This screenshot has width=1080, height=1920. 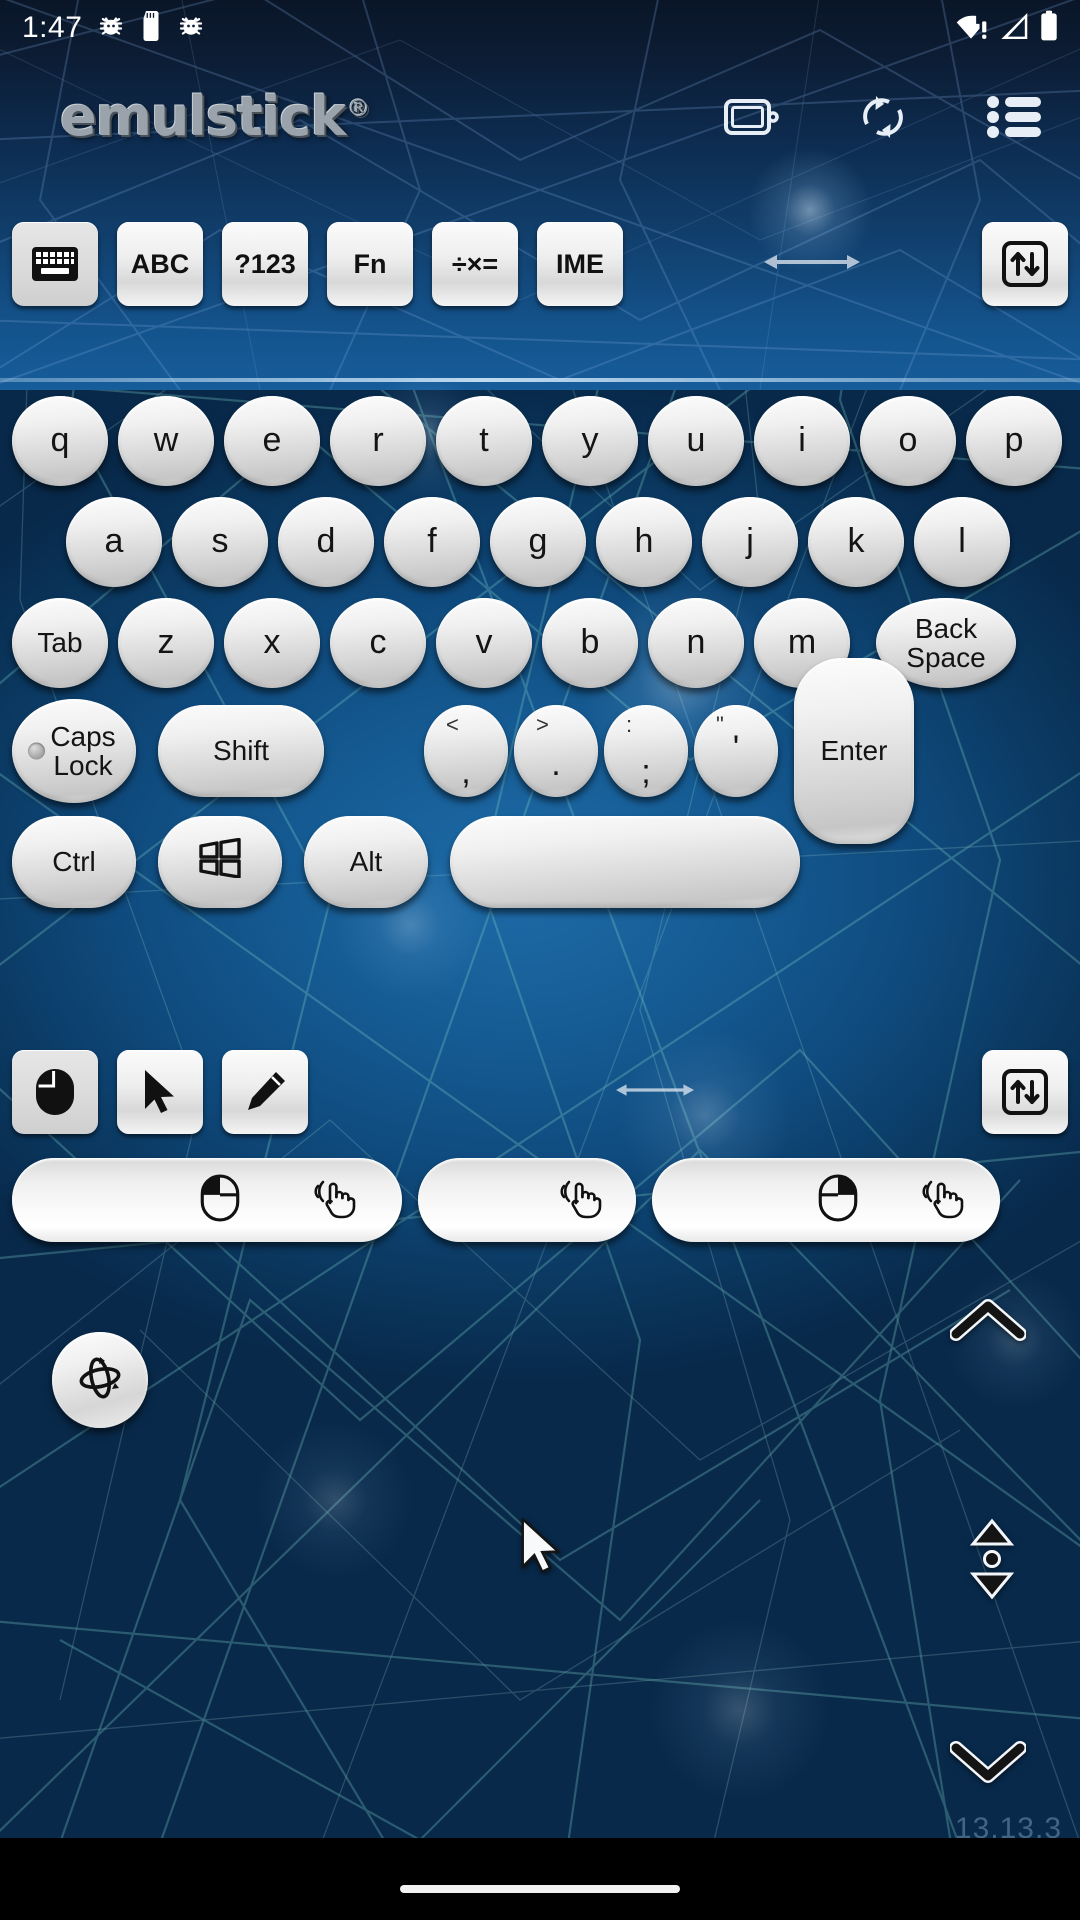 I want to click on key-ctrl: Ctrl, so click(x=74, y=862).